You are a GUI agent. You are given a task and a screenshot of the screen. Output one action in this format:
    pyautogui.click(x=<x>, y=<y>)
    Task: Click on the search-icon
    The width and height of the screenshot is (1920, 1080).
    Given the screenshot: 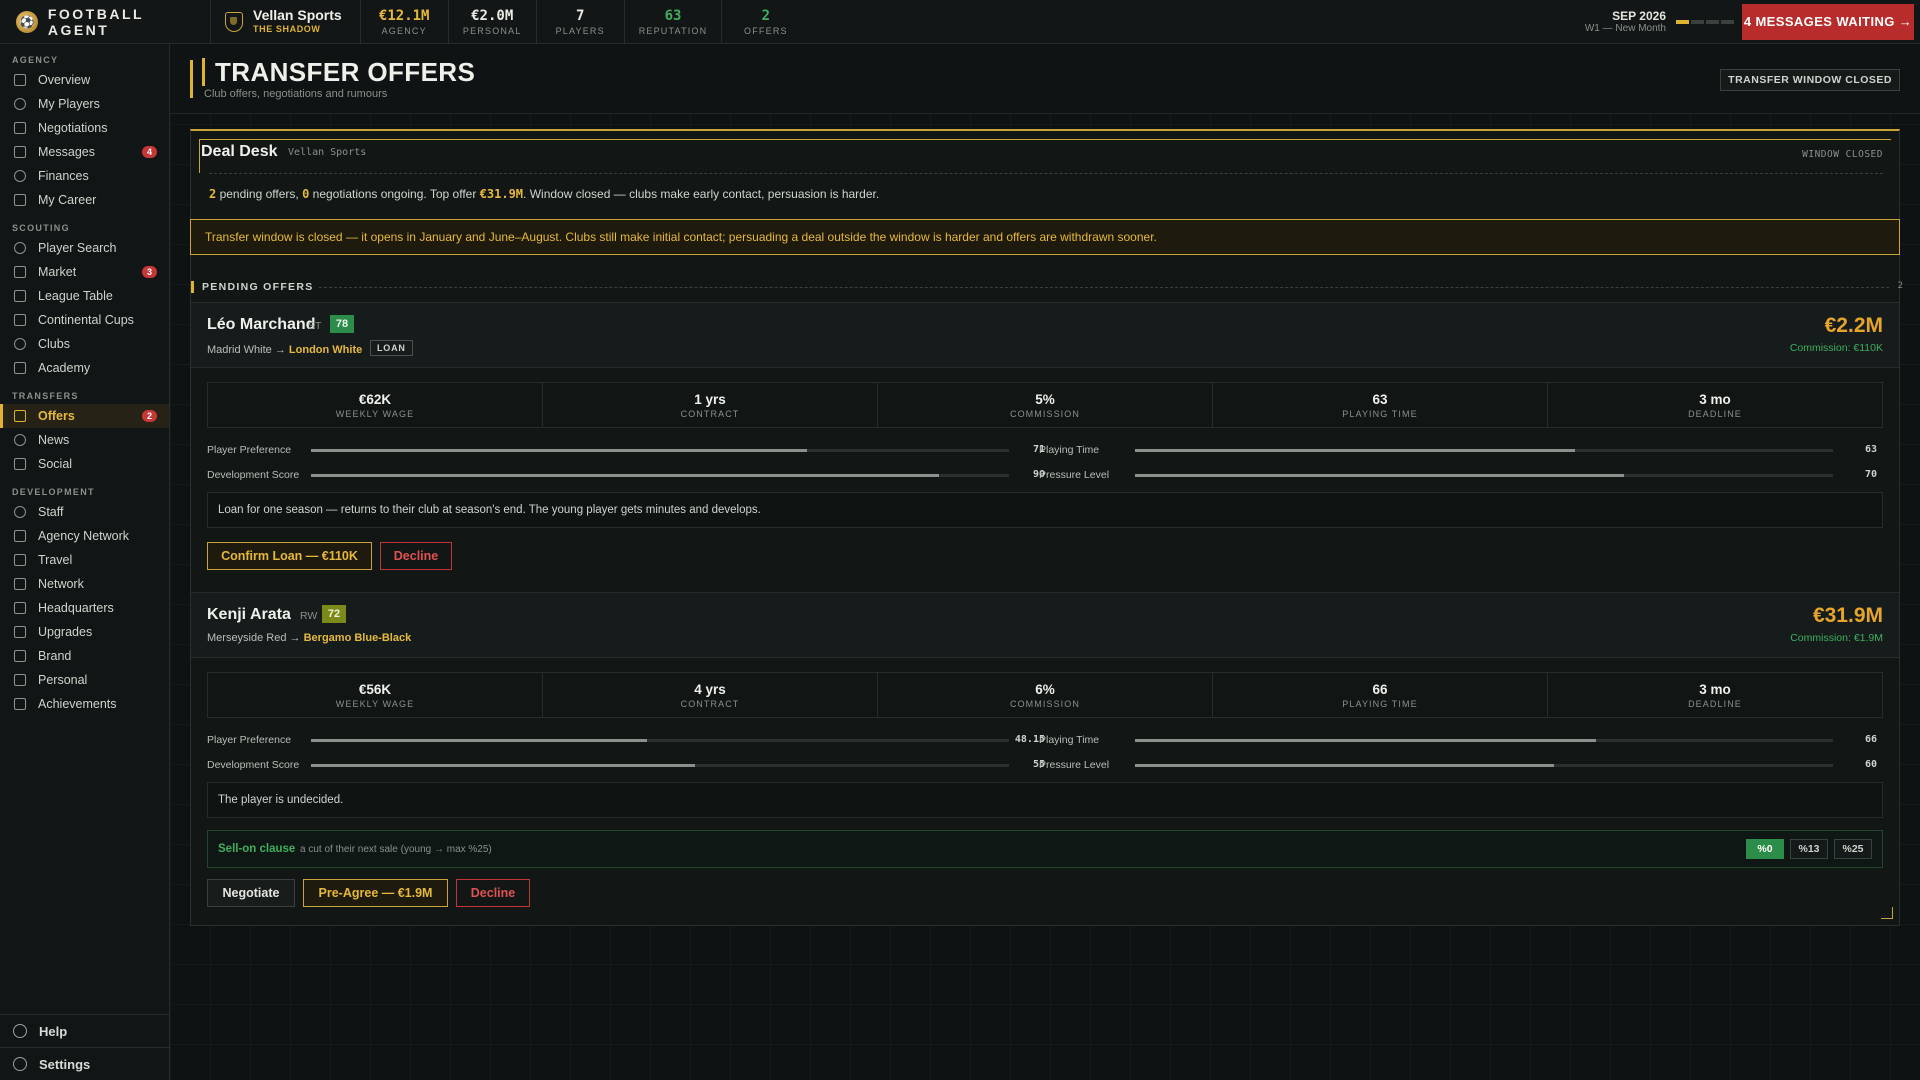 What is the action you would take?
    pyautogui.click(x=20, y=248)
    